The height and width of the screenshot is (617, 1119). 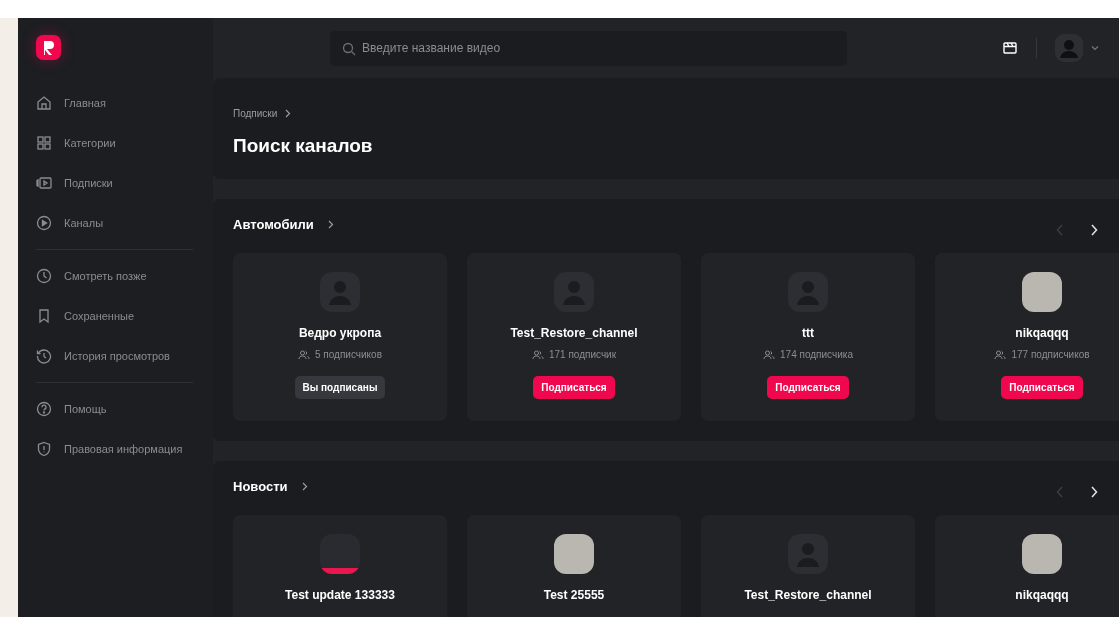 What do you see at coordinates (114, 449) in the screenshot?
I see `sidebar-item: Правовая информация` at bounding box center [114, 449].